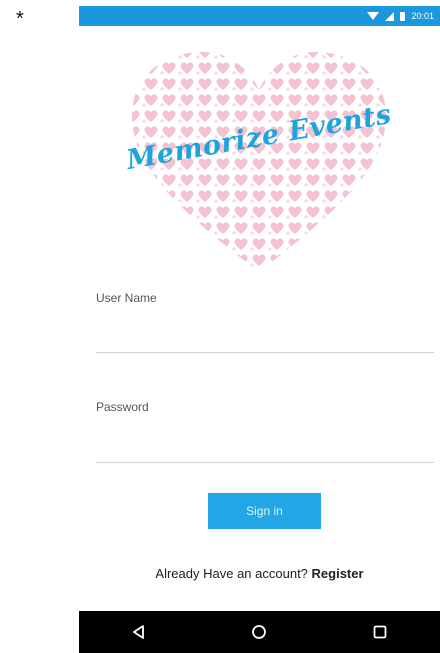  What do you see at coordinates (422, 16) in the screenshot?
I see `status-time: 20:01` at bounding box center [422, 16].